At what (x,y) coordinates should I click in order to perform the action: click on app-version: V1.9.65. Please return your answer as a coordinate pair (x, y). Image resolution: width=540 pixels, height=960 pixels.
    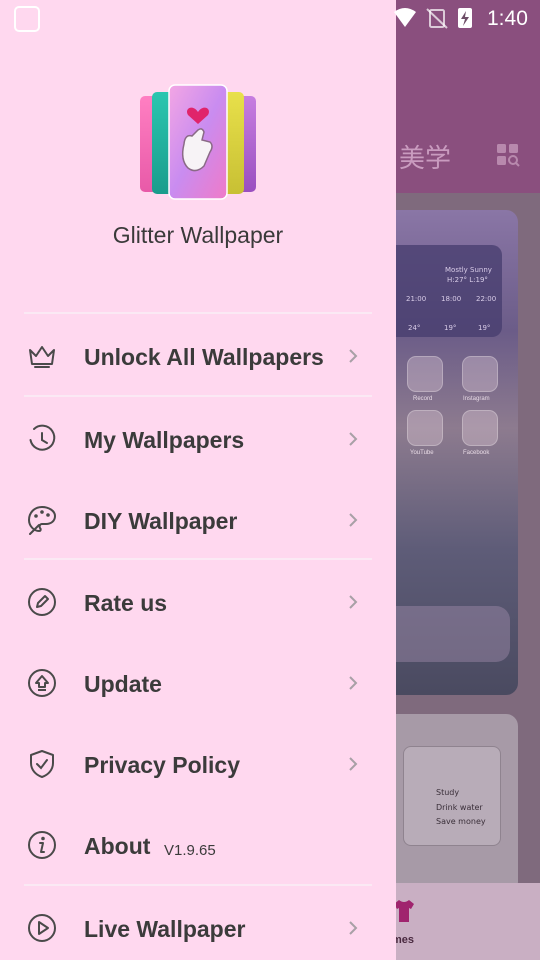
    Looking at the image, I should click on (190, 850).